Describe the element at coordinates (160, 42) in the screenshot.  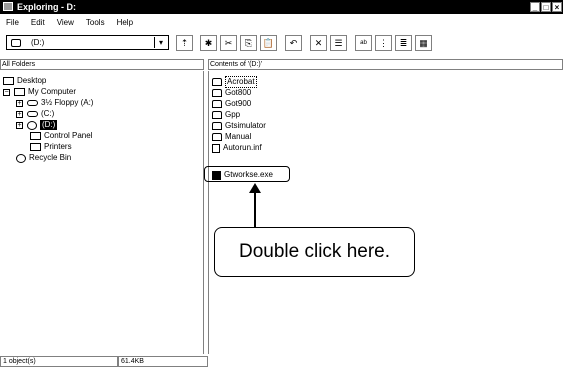
I see `chevron-down-icon: ▾` at that location.